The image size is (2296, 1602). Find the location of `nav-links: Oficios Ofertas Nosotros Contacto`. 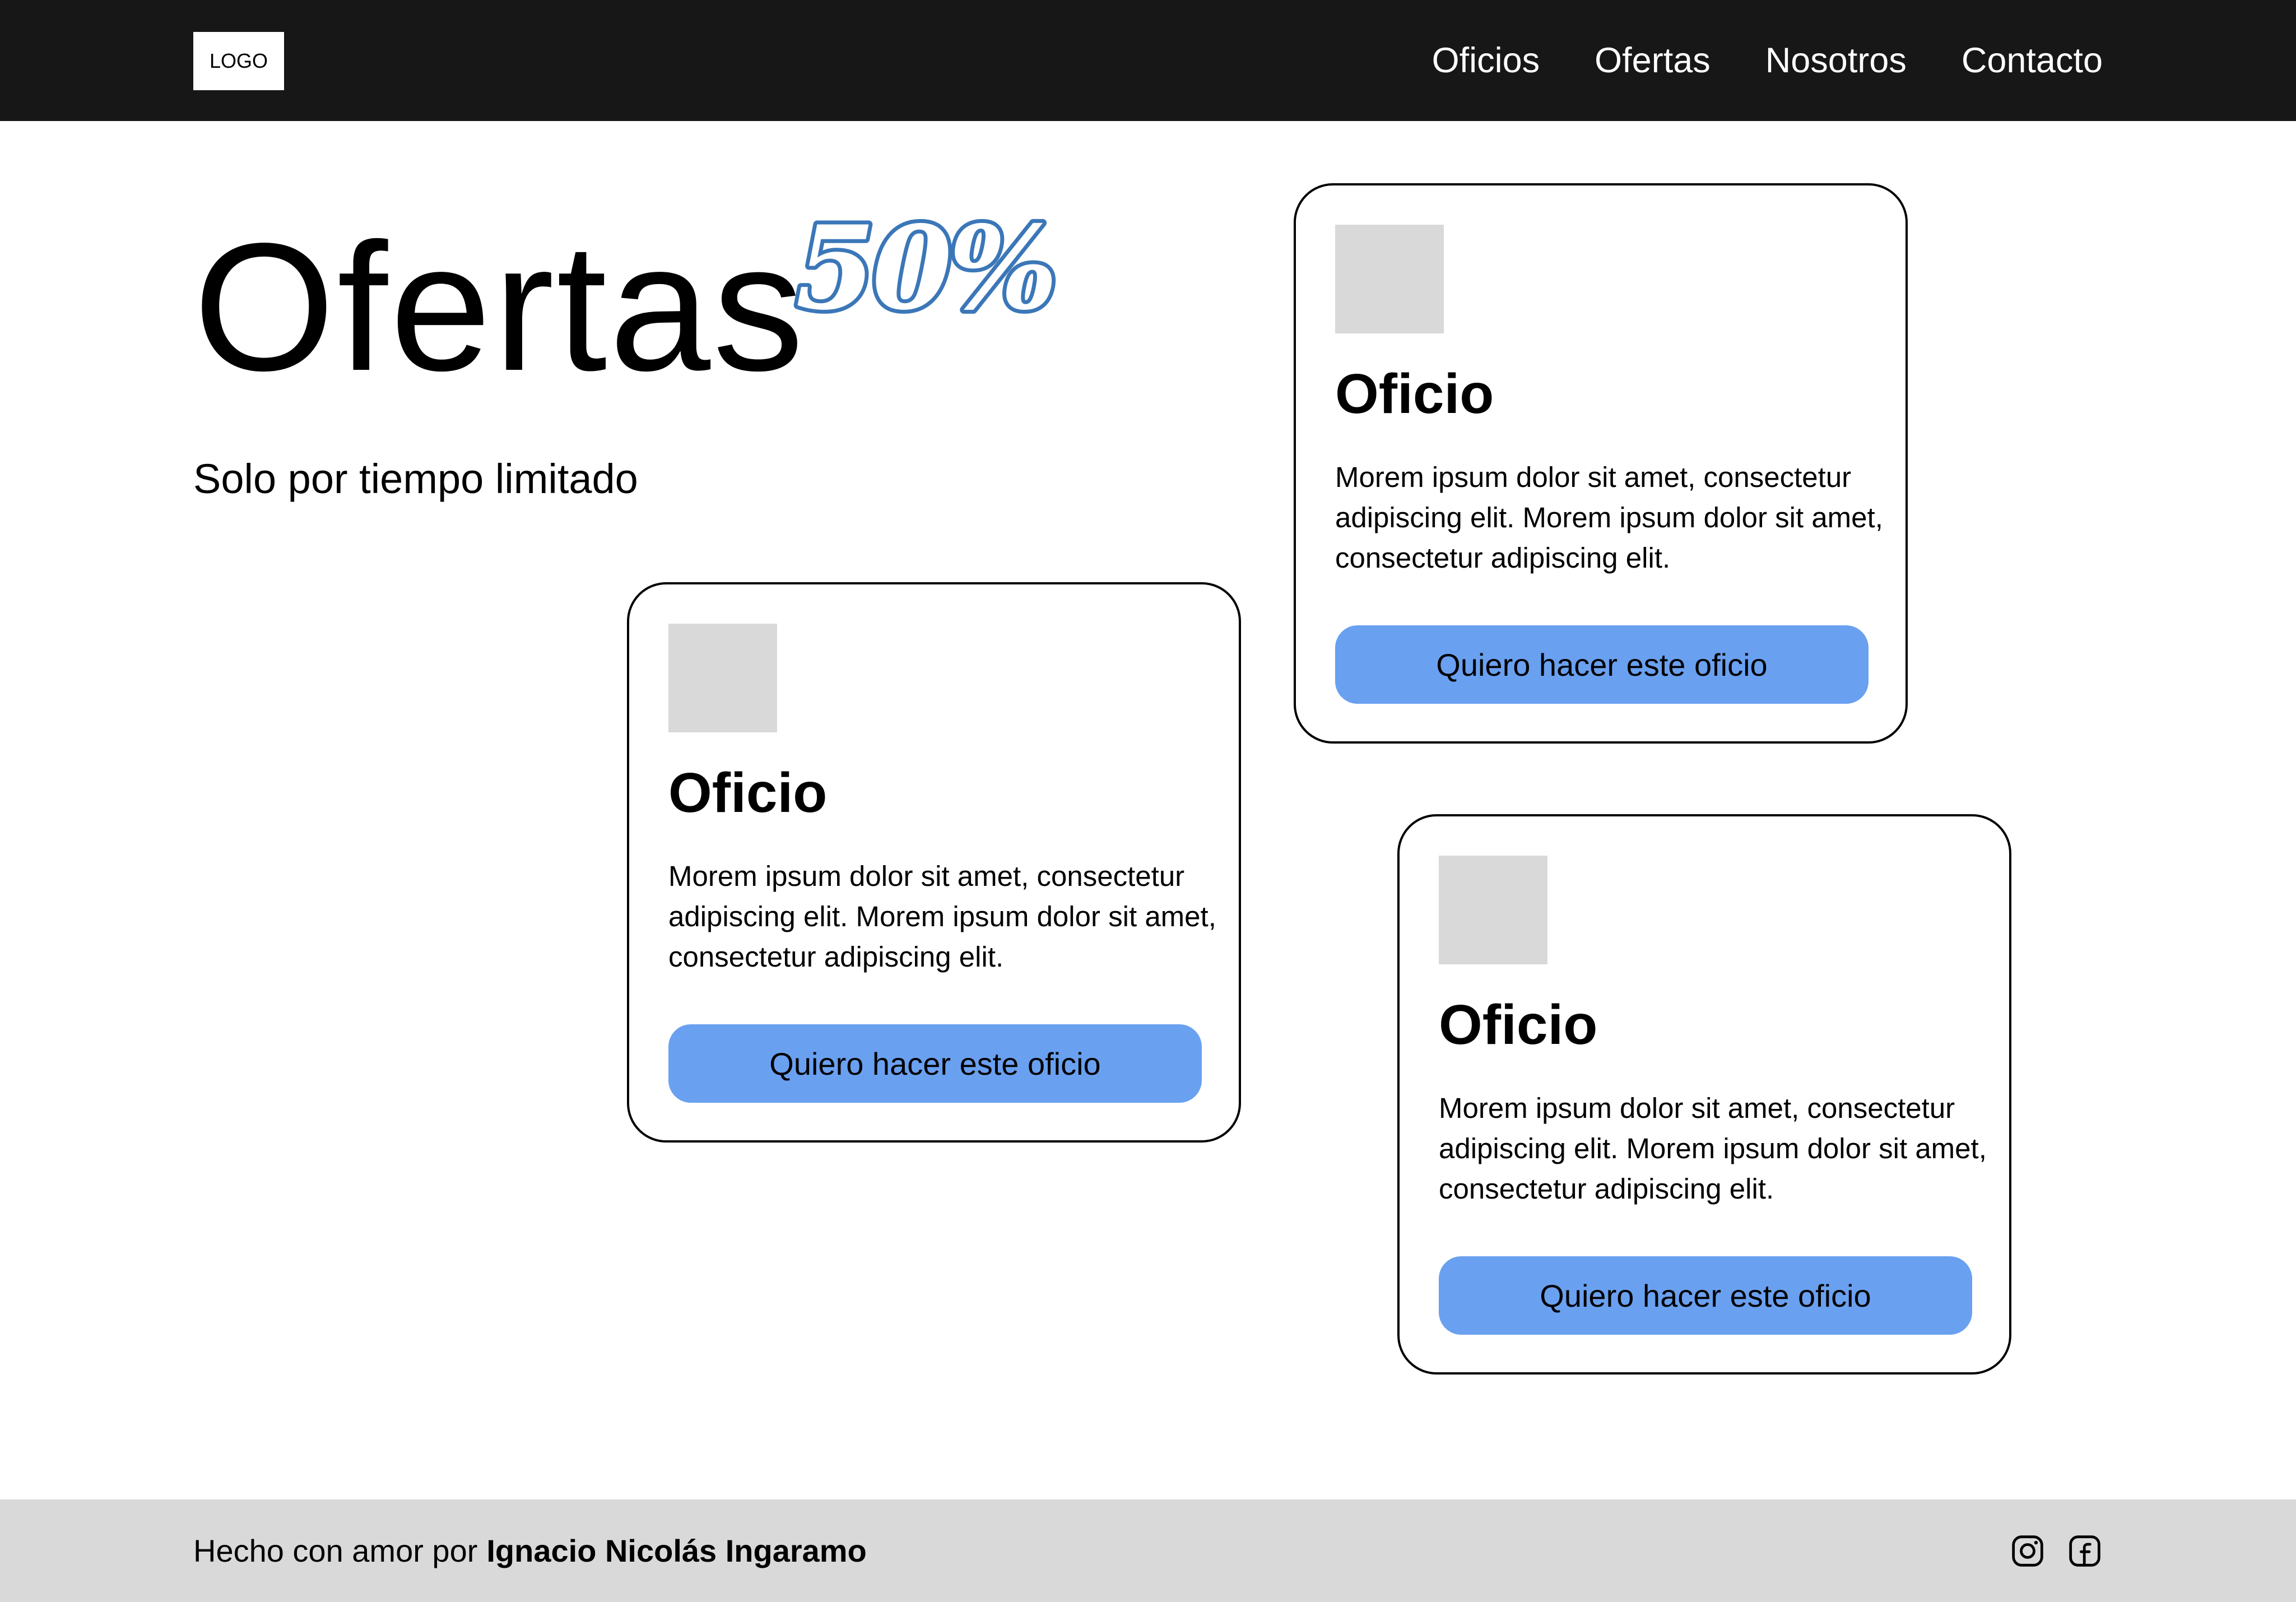

nav-links: Oficios Ofertas Nosotros Contacto is located at coordinates (1767, 61).